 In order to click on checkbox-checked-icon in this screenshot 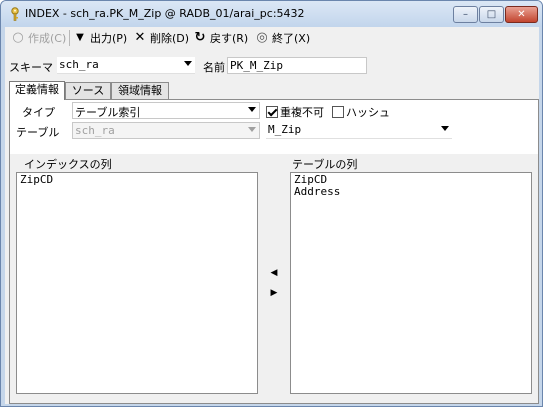, I will do `click(272, 112)`.